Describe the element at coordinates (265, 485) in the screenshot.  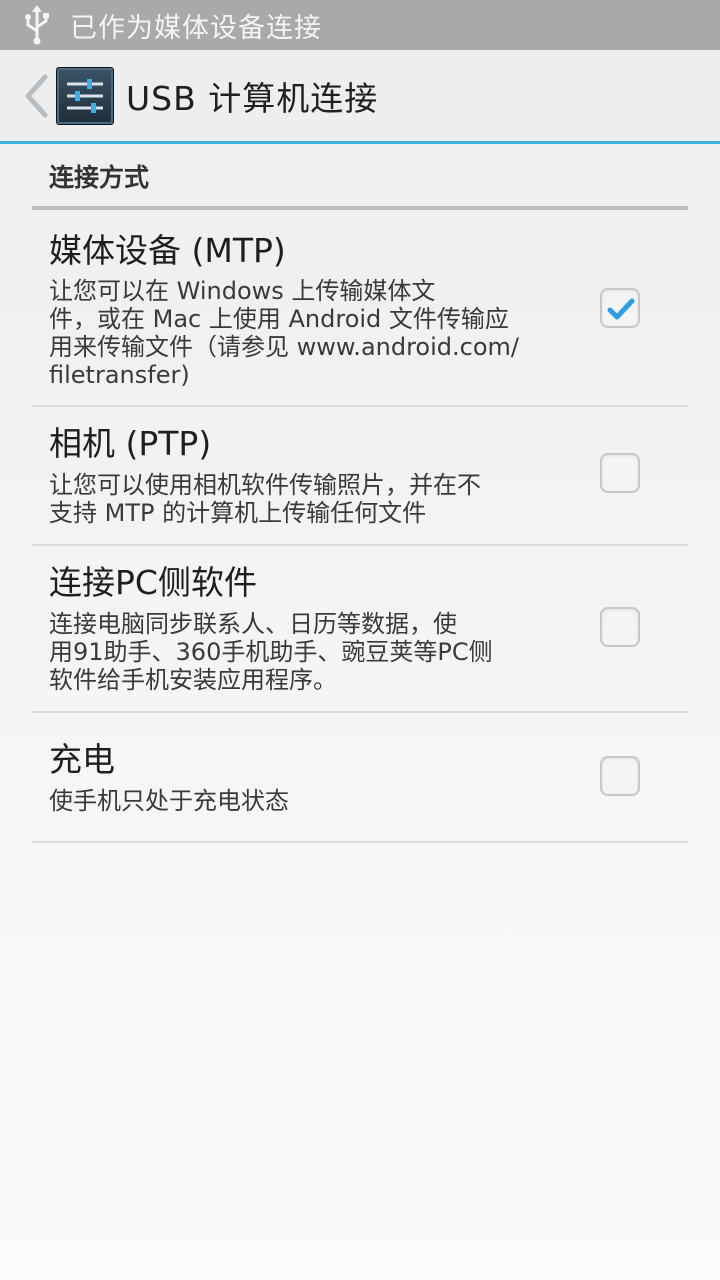
I see `desc-line: 让您可以使用相机软件传输照片，并在不` at that location.